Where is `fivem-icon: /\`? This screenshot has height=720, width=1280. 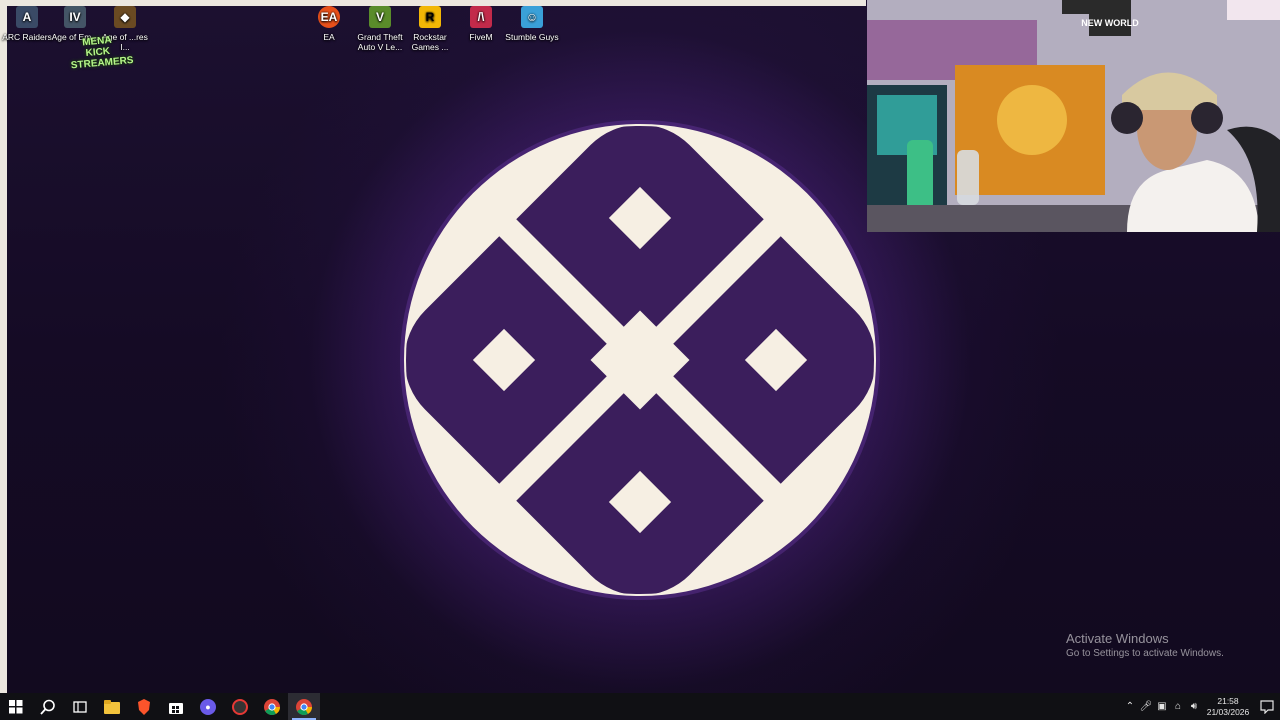
fivem-icon: /\ is located at coordinates (481, 17).